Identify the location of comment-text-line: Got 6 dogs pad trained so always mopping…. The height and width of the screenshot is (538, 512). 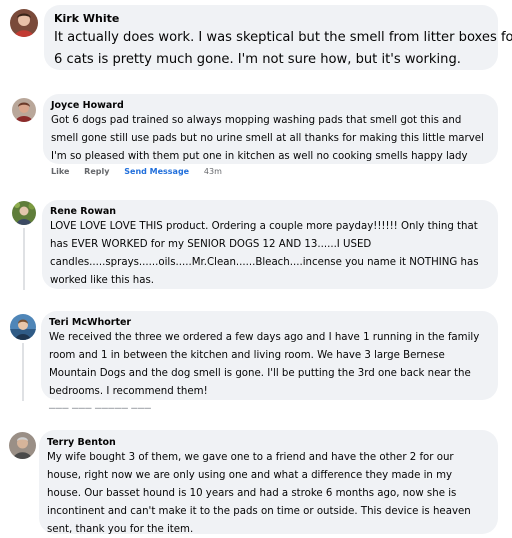
(256, 120).